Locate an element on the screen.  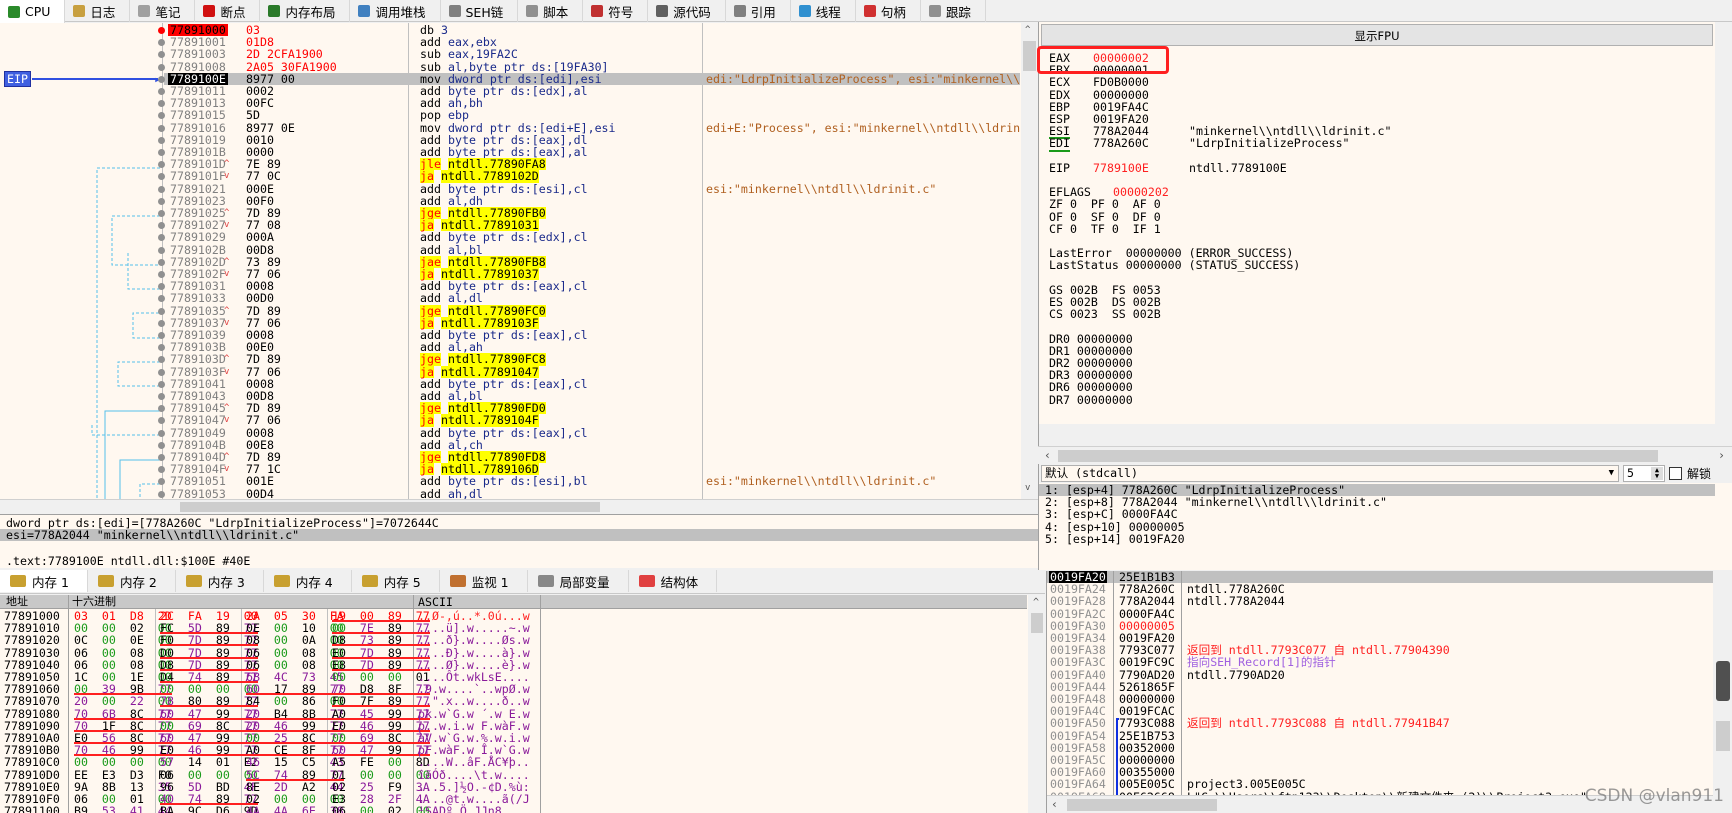
disasm-row: 77891053 00D4 add ah,dl is located at coordinates (589, 493).